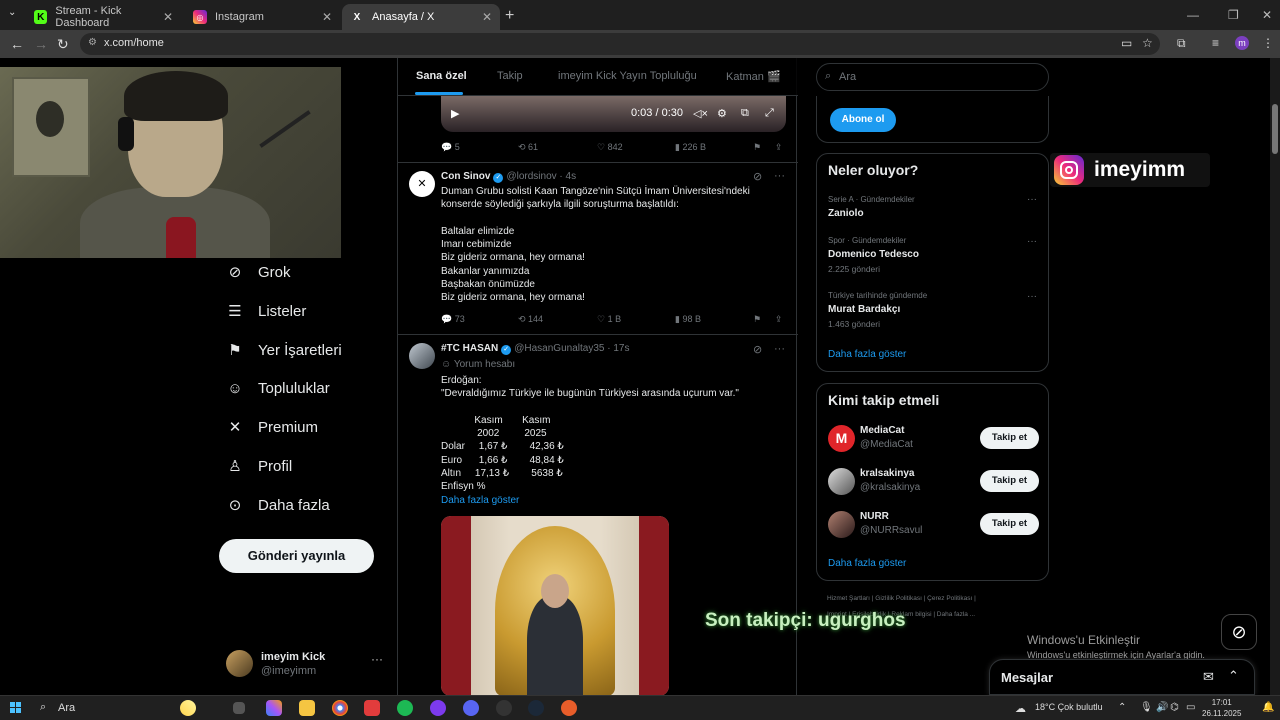 The height and width of the screenshot is (720, 1280). What do you see at coordinates (1267, 15) in the screenshot?
I see `close-window-icon: ✕` at bounding box center [1267, 15].